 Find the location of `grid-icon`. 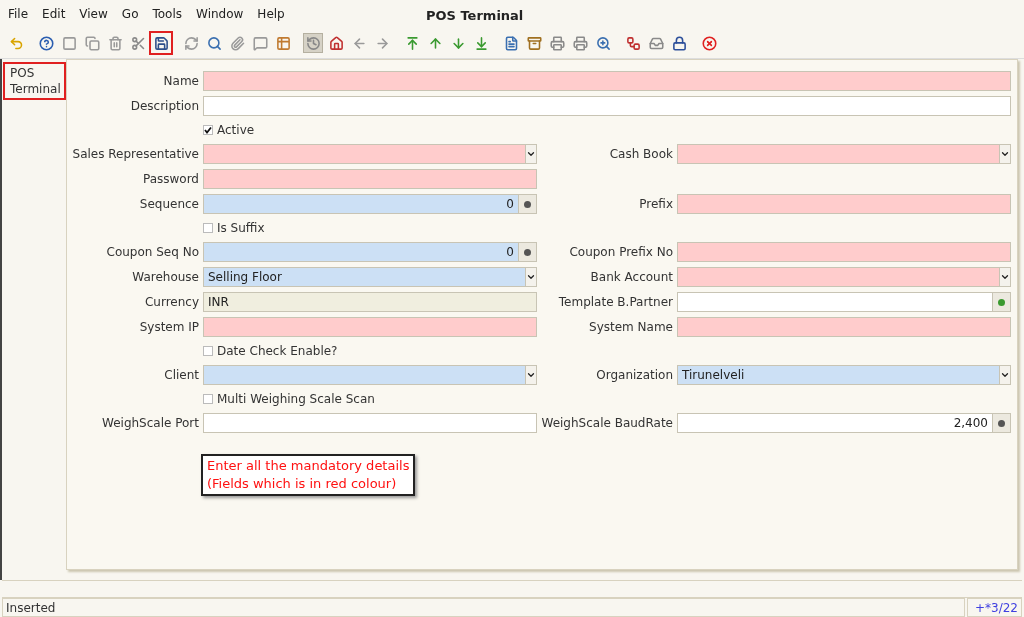

grid-icon is located at coordinates (283, 43).